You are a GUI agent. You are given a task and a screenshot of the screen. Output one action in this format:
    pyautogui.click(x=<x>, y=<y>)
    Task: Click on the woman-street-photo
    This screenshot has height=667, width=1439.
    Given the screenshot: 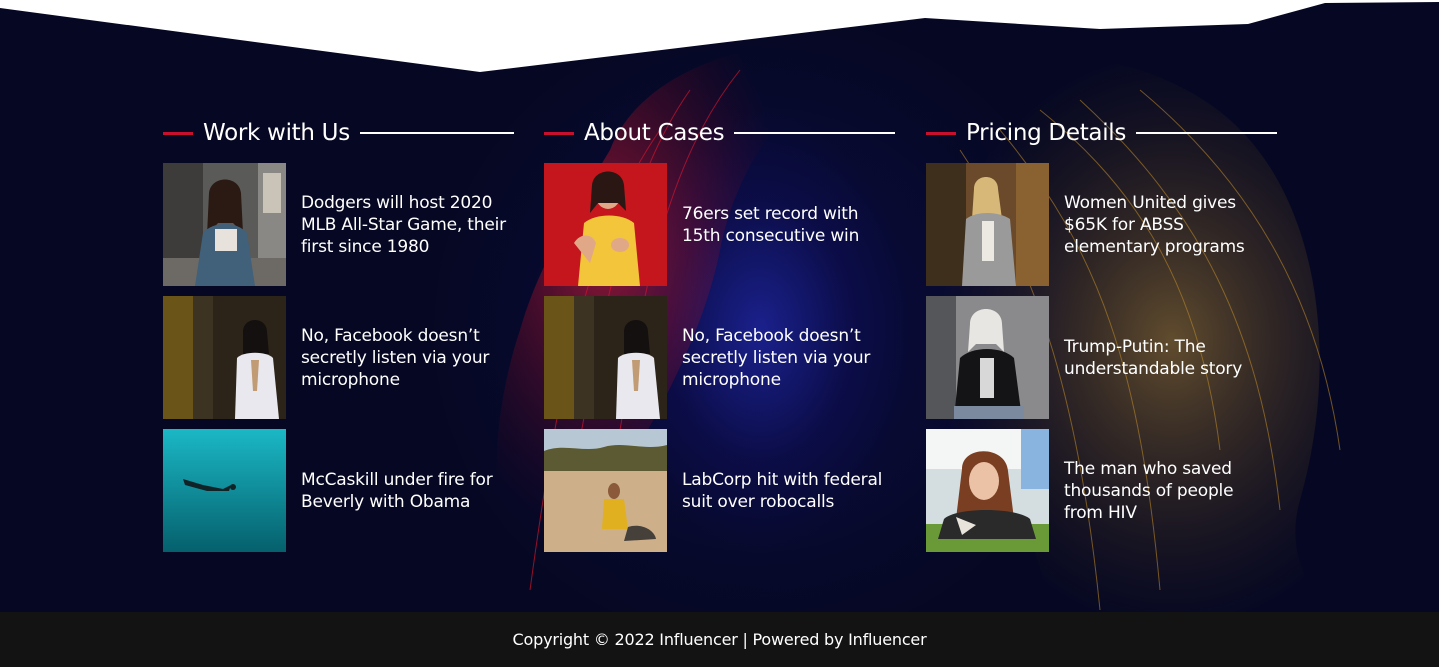 What is the action you would take?
    pyautogui.click(x=224, y=224)
    